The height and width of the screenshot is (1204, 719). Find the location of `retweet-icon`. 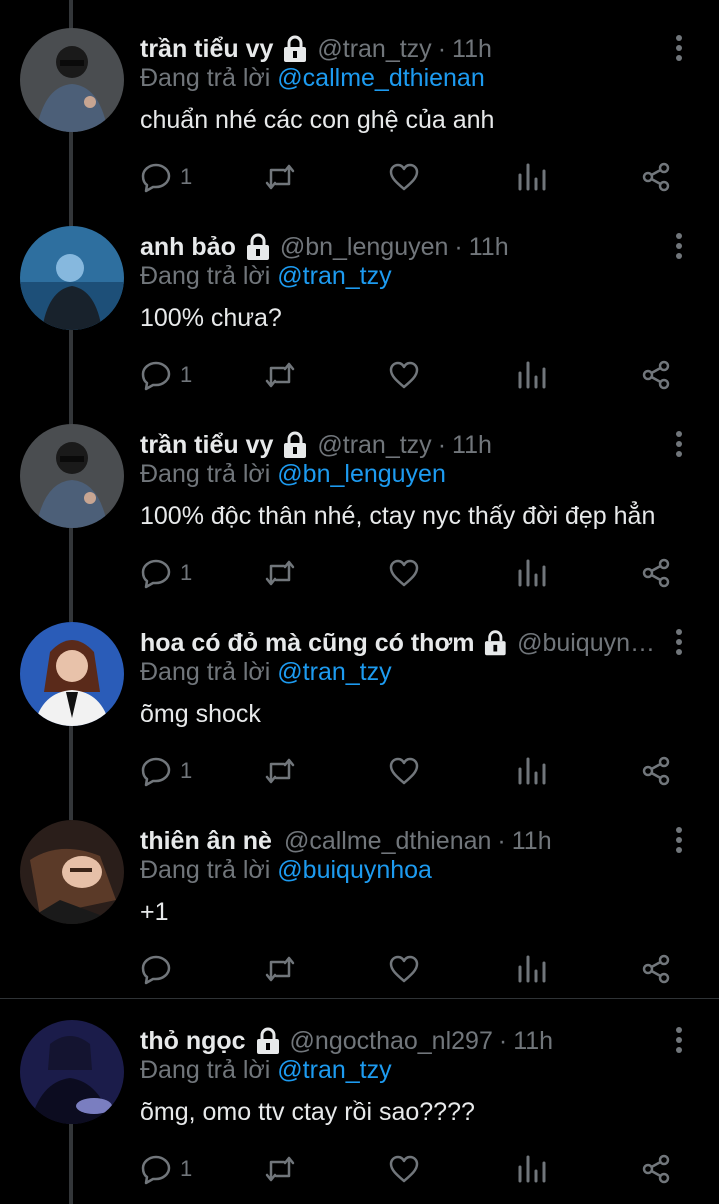

retweet-icon is located at coordinates (280, 177).